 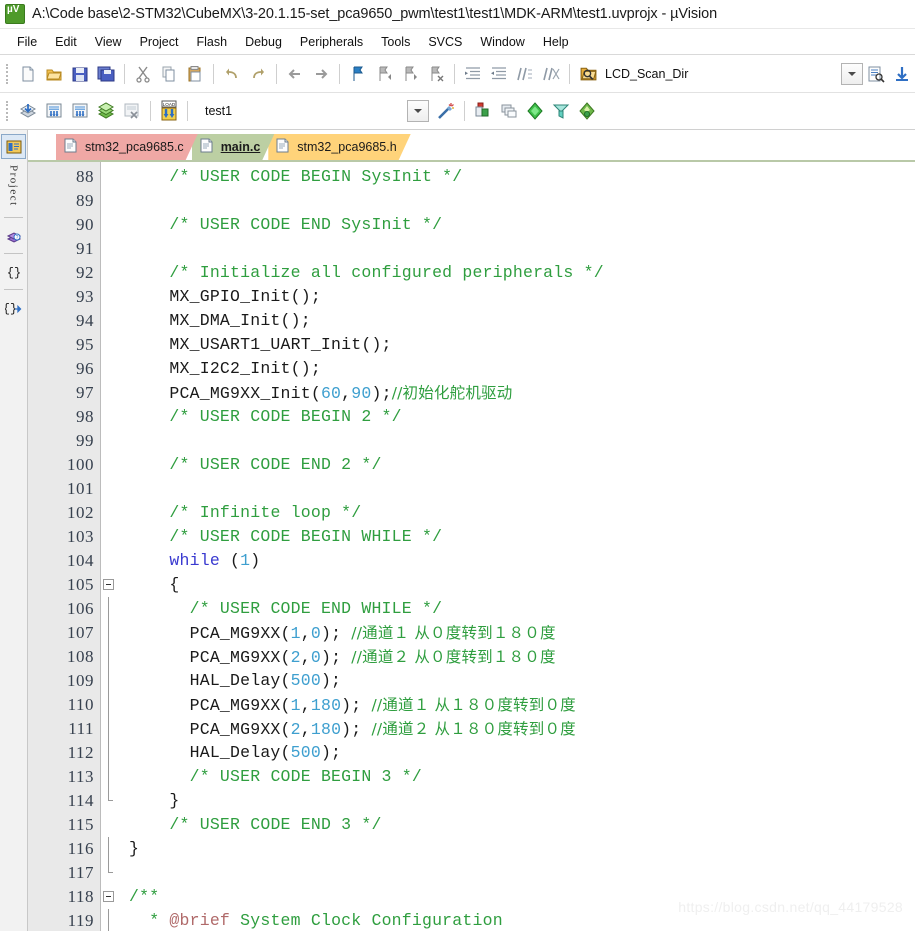 I want to click on templates-window-icon: {}, so click(x=13, y=308).